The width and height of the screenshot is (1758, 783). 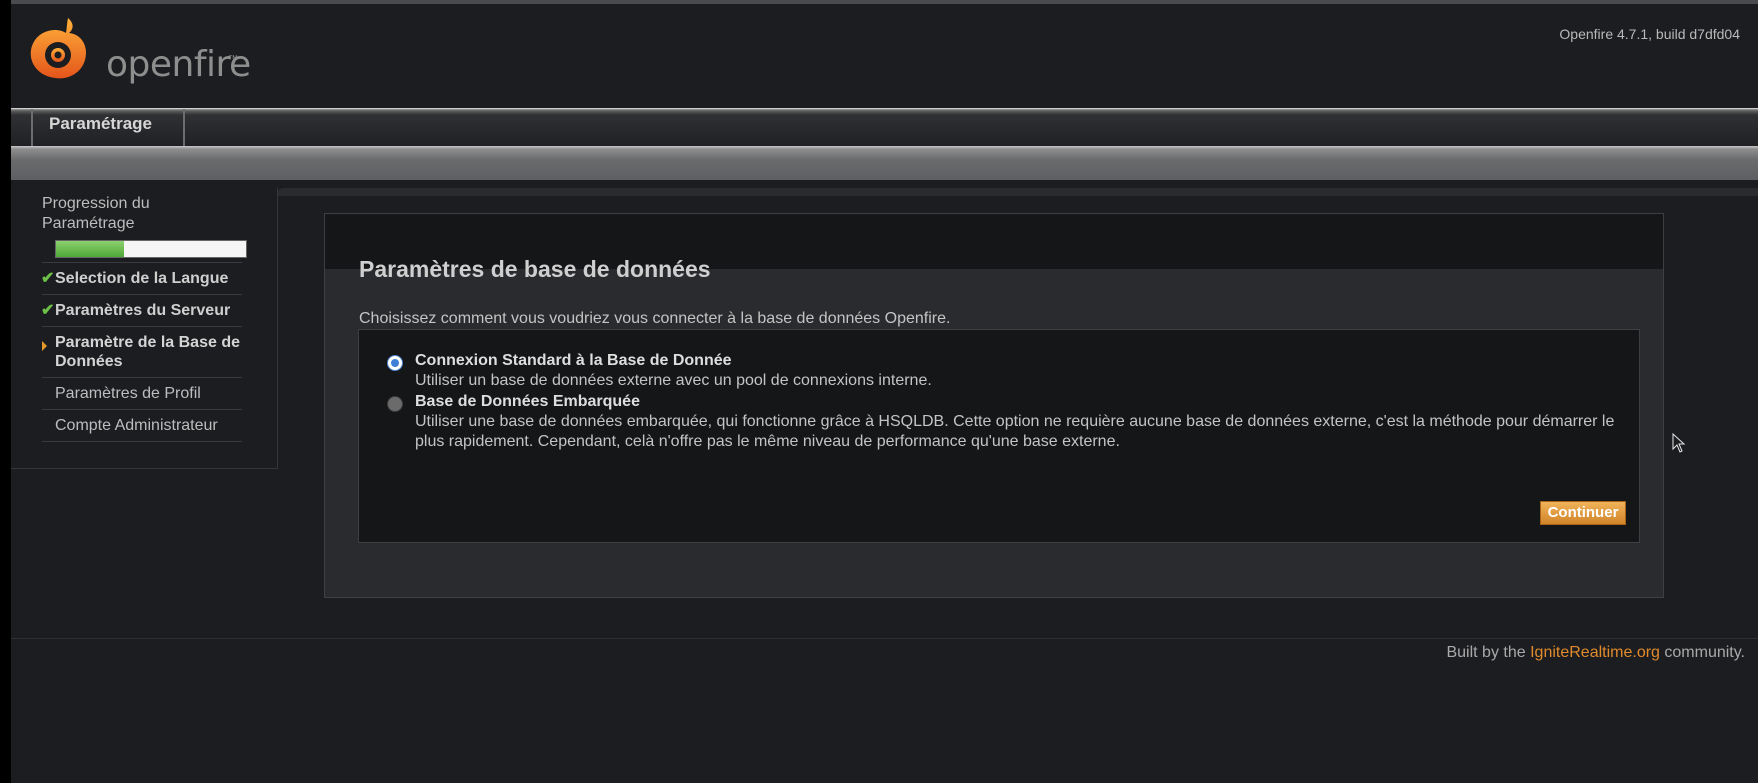 I want to click on tab-parametrage: Paramétrage, so click(x=108, y=128).